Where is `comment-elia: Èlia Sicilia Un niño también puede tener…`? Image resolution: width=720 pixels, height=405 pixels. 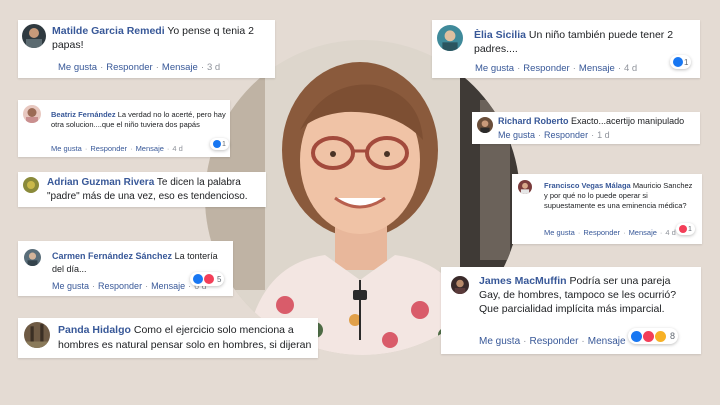 comment-elia: Èlia Sicilia Un niño también puede tener… is located at coordinates (566, 49).